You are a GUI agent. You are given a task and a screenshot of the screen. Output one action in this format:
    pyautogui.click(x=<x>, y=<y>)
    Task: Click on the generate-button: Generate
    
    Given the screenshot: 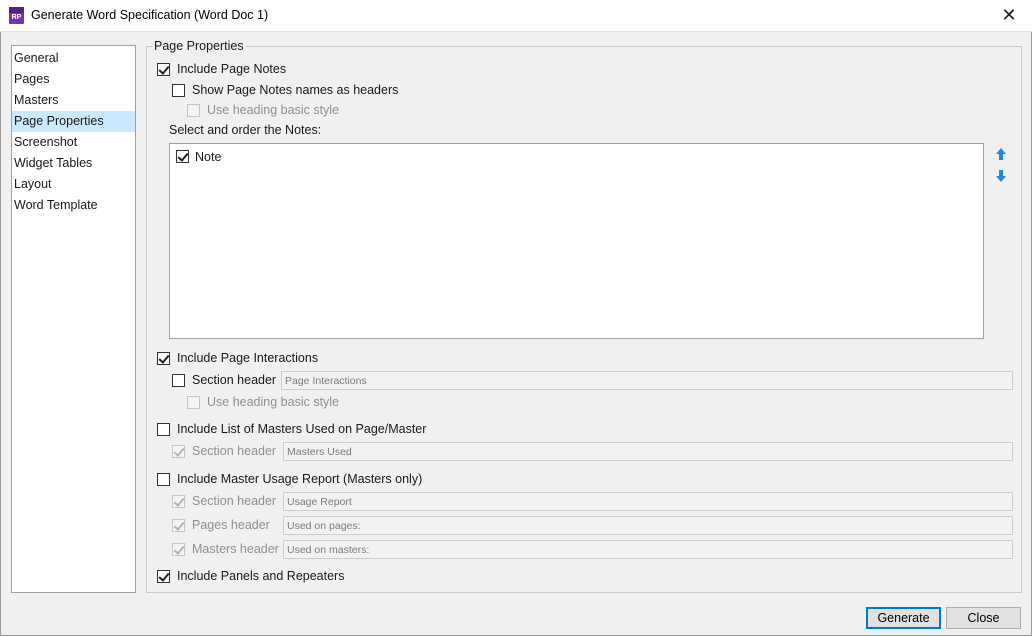 What is the action you would take?
    pyautogui.click(x=903, y=618)
    